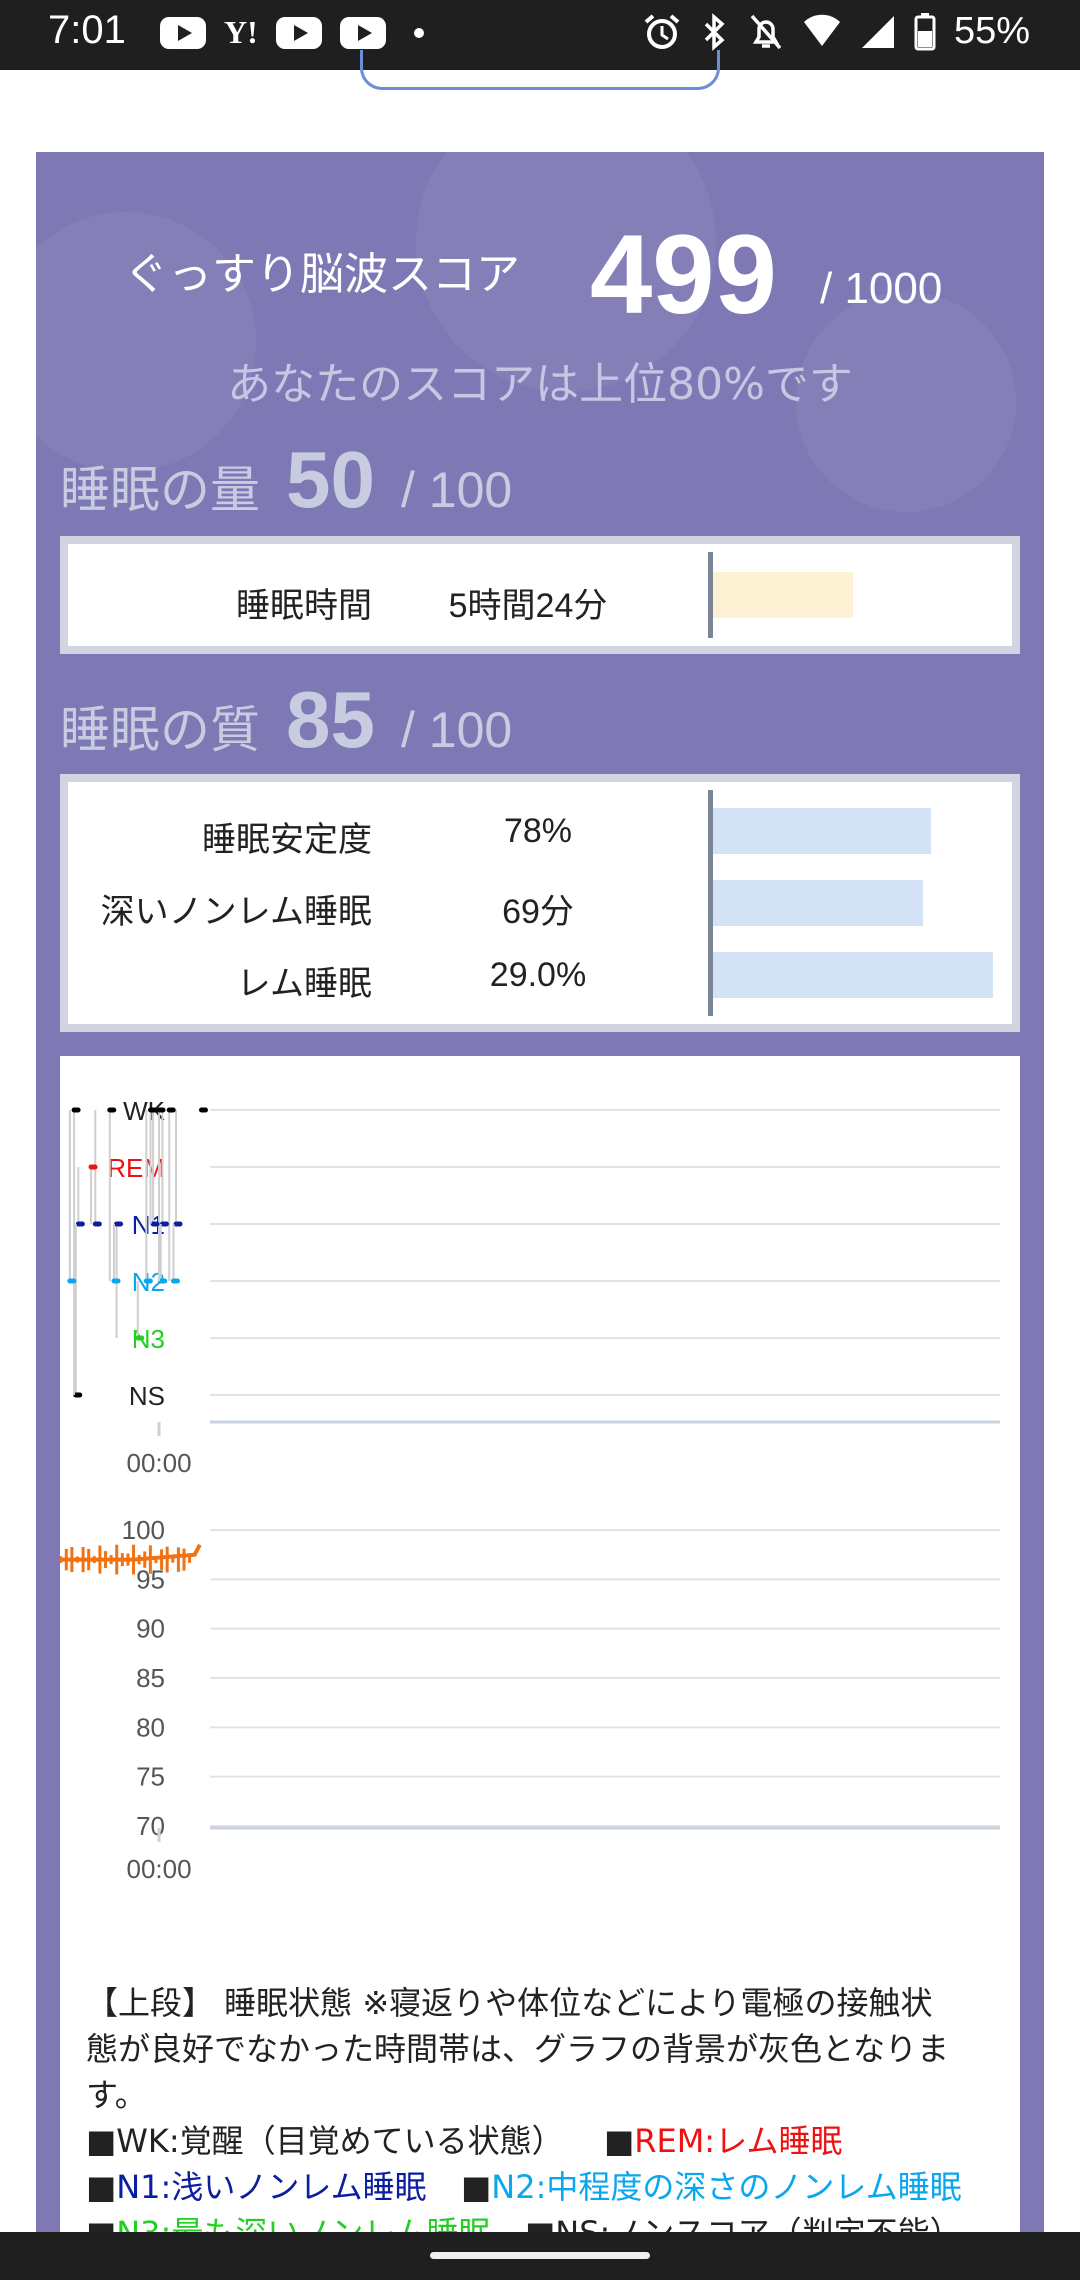 This screenshot has width=1080, height=2280. What do you see at coordinates (147, 1396) in the screenshot?
I see `y-tick-label: NS` at bounding box center [147, 1396].